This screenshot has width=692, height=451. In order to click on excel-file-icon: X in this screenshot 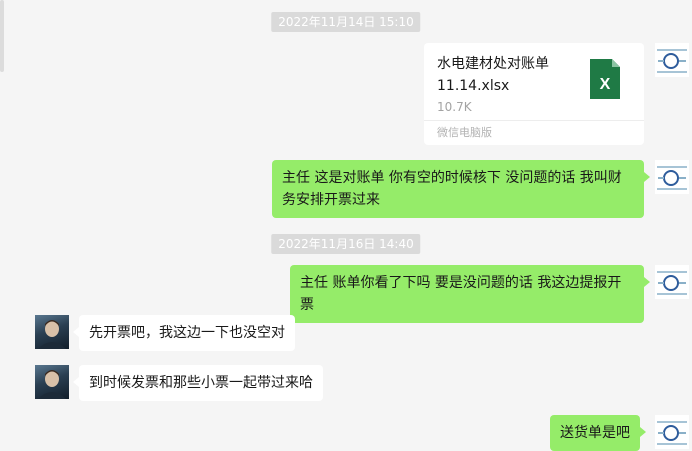, I will do `click(605, 79)`.